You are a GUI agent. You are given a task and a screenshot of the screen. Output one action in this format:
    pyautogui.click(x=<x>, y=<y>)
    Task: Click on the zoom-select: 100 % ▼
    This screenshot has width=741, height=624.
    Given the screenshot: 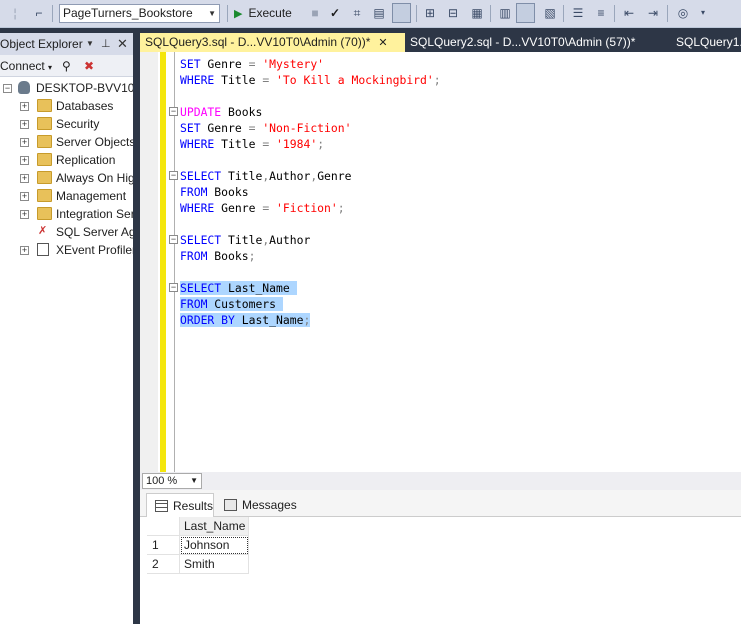 What is the action you would take?
    pyautogui.click(x=172, y=481)
    